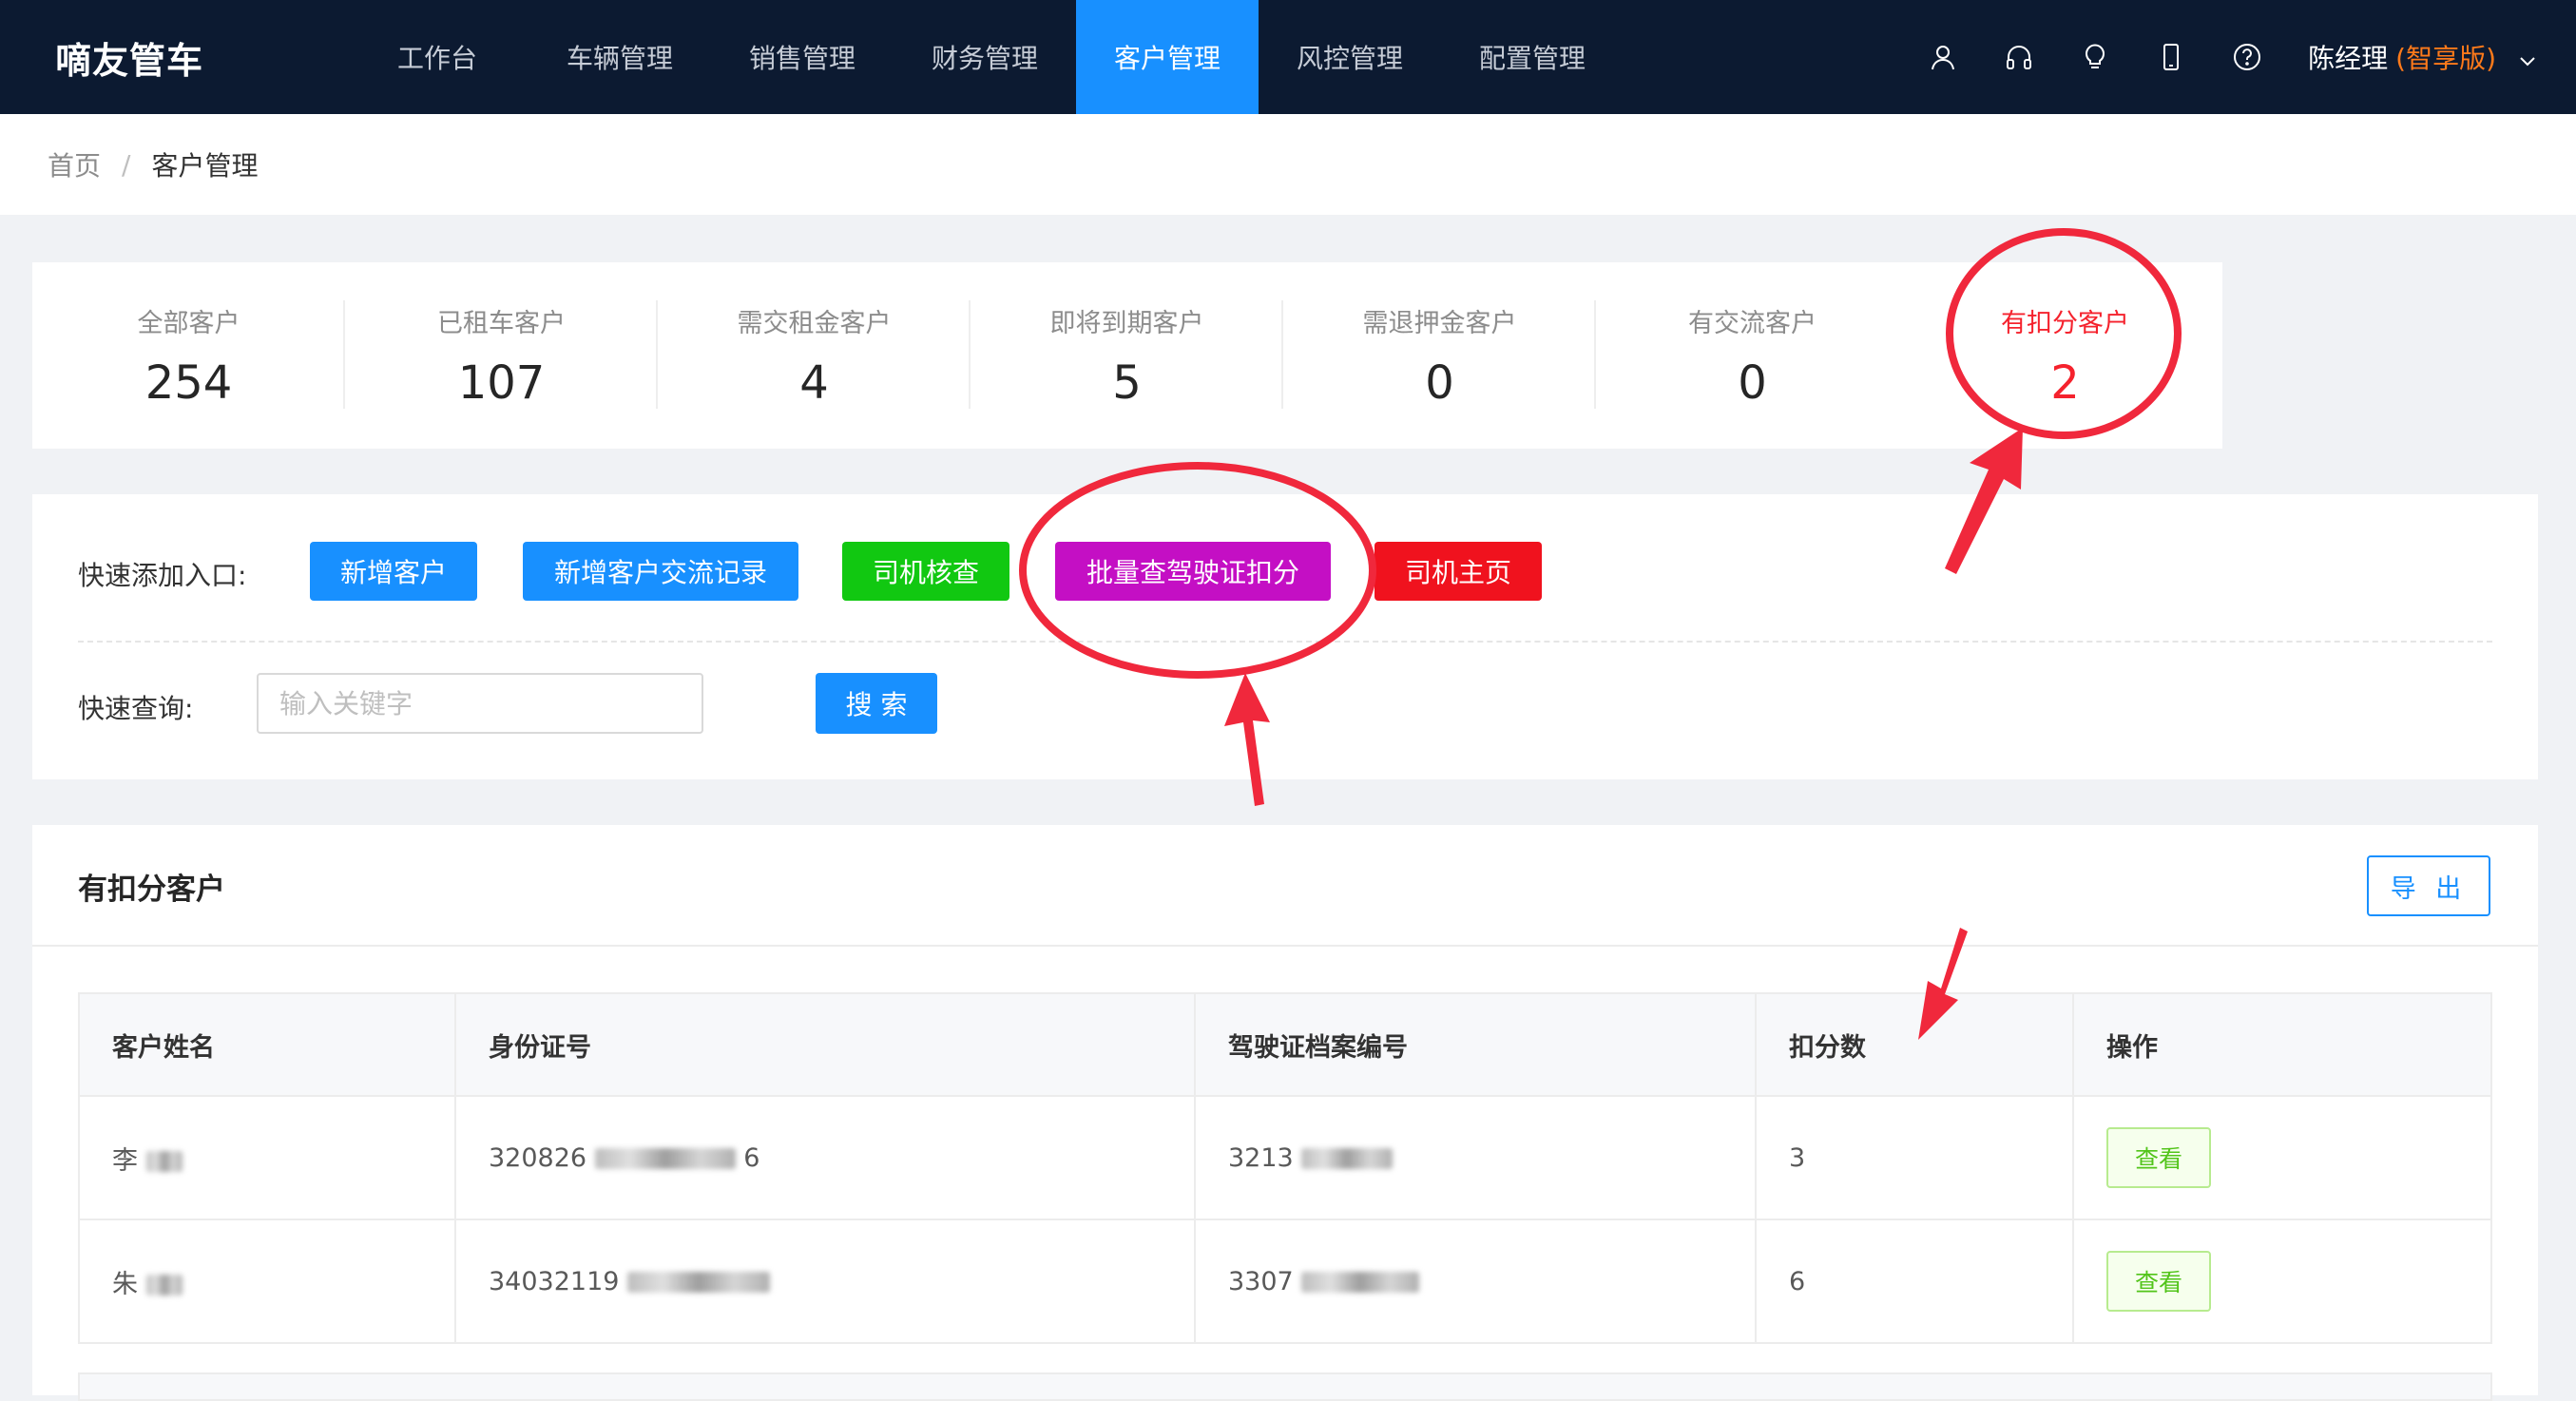 This screenshot has width=2576, height=1401. Describe the element at coordinates (538, 1158) in the screenshot. I see `id-number: 320826` at that location.